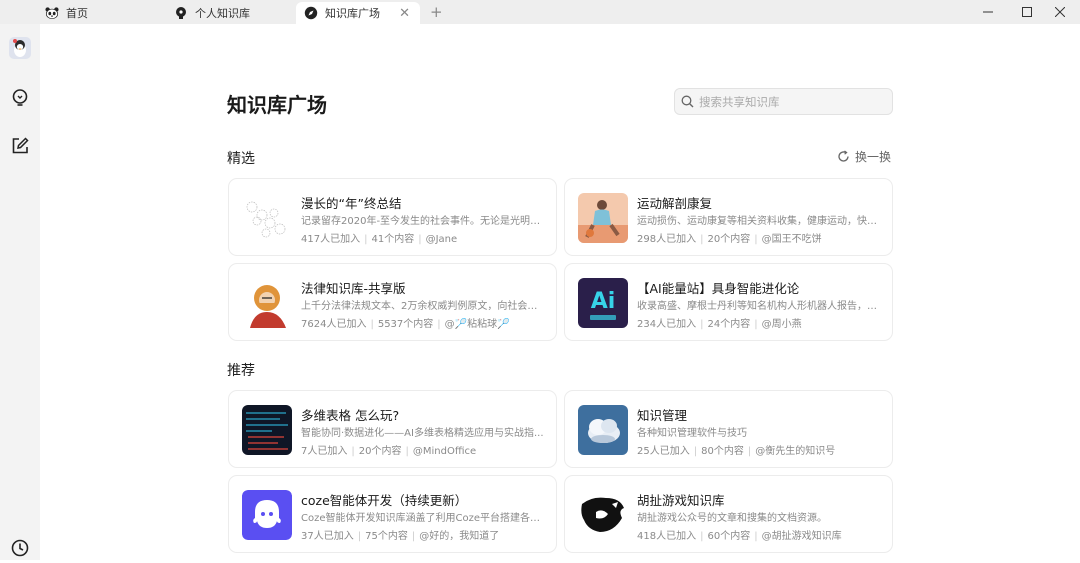 This screenshot has width=1080, height=563. What do you see at coordinates (241, 159) in the screenshot?
I see `section-title-featured: 精选` at bounding box center [241, 159].